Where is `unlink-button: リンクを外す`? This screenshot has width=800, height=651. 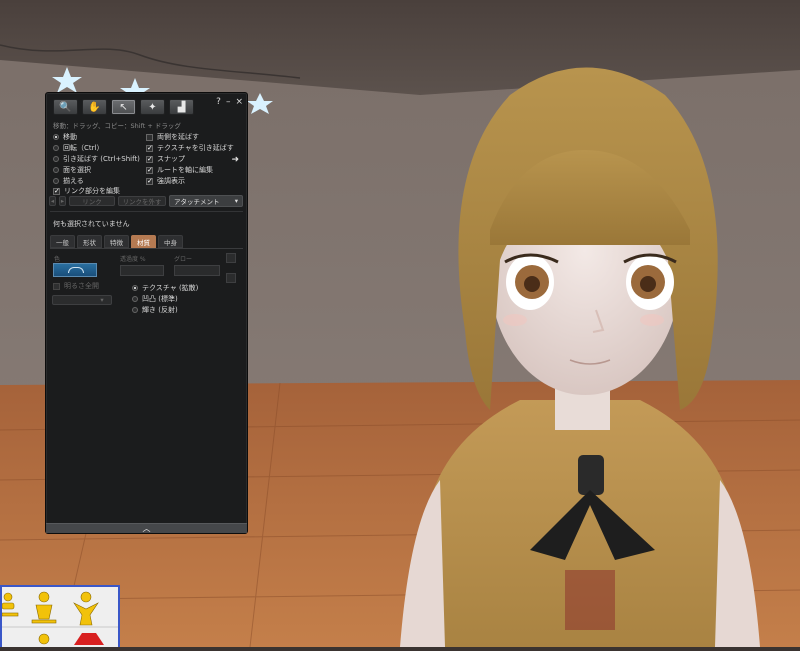
unlink-button: リンクを外す is located at coordinates (142, 201).